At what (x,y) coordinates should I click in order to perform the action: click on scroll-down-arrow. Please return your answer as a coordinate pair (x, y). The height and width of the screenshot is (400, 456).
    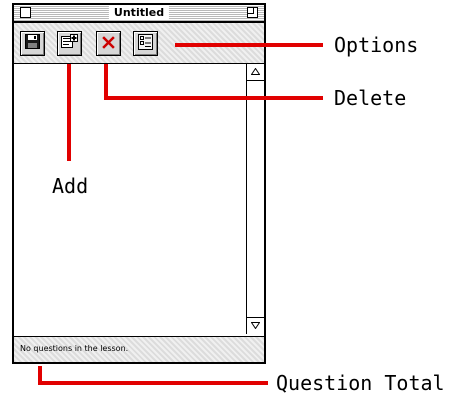
    Looking at the image, I should click on (255, 325).